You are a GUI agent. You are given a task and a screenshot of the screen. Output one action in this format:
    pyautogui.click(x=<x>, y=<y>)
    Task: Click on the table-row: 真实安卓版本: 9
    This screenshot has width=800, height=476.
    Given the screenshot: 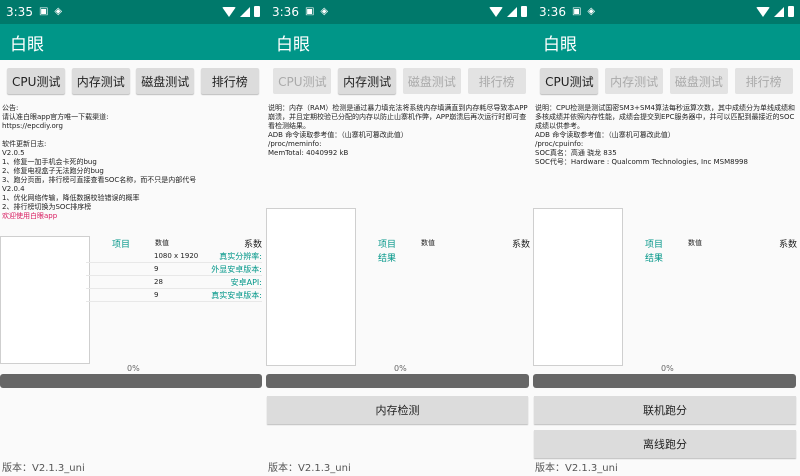 What is the action you would take?
    pyautogui.click(x=174, y=295)
    